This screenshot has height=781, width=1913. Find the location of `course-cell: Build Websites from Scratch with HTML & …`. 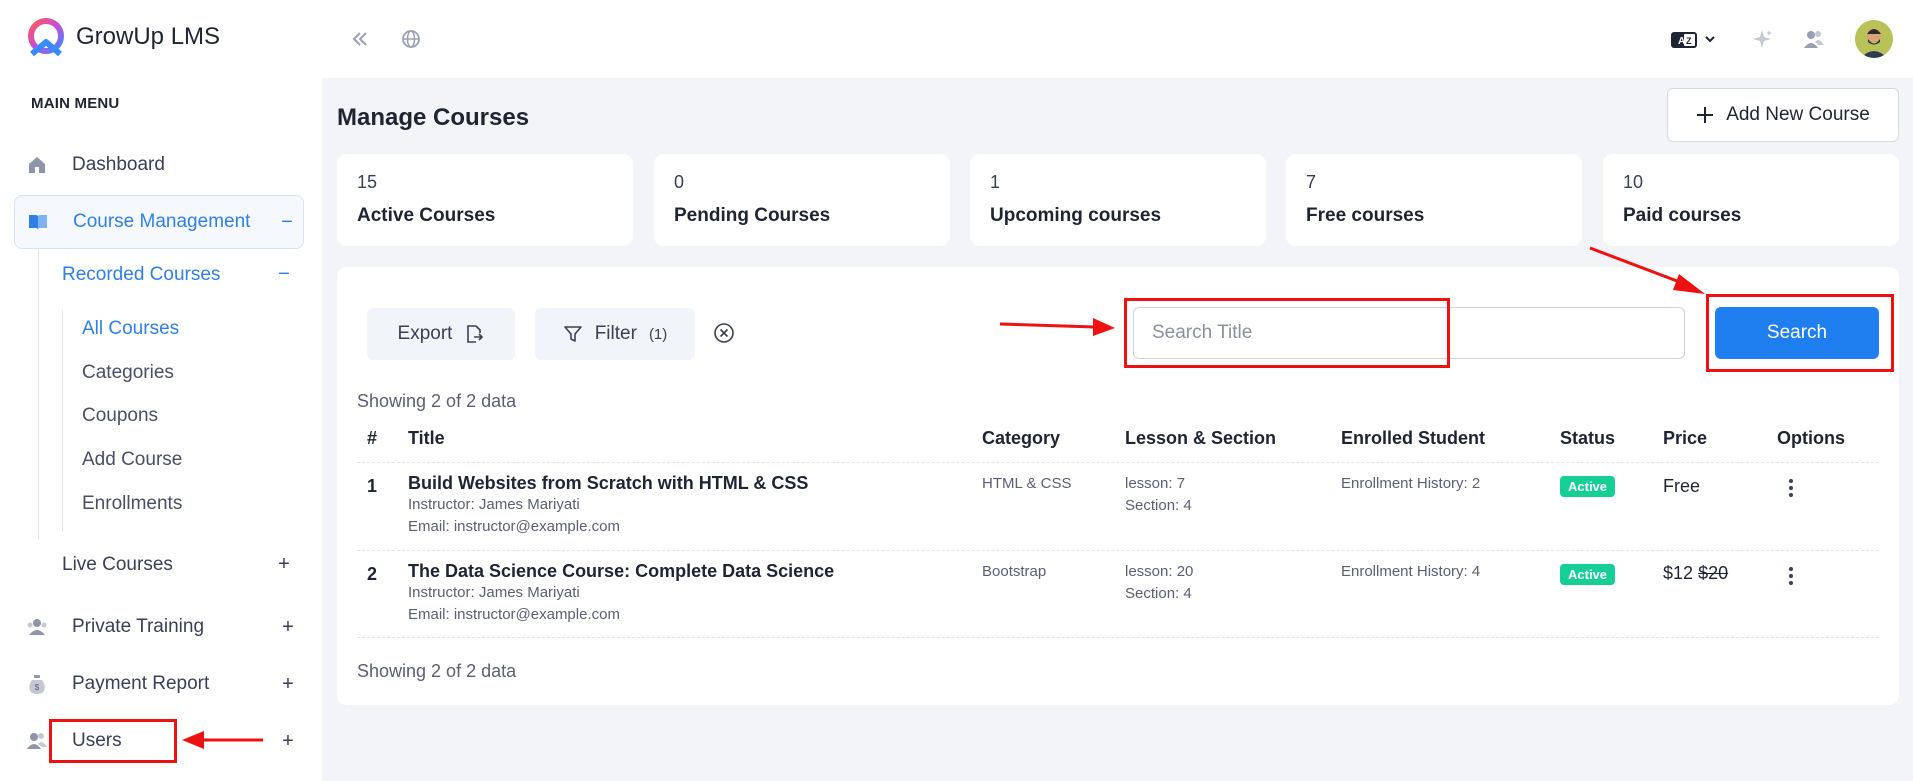

course-cell: Build Websites from Scratch with HTML & … is located at coordinates (608, 505).